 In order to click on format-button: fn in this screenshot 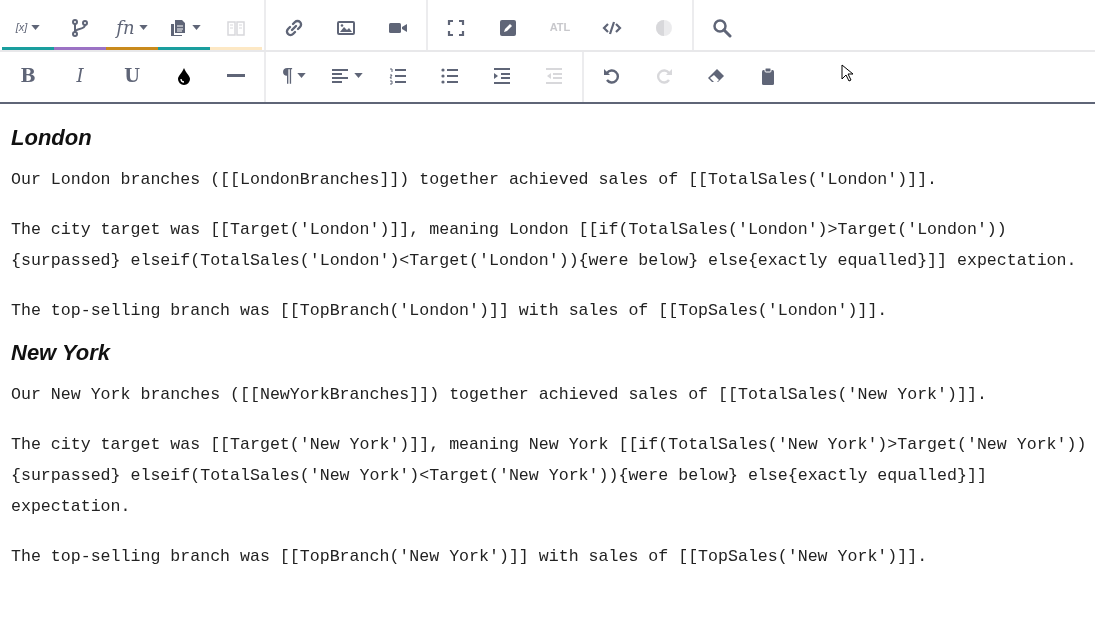, I will do `click(132, 29)`.